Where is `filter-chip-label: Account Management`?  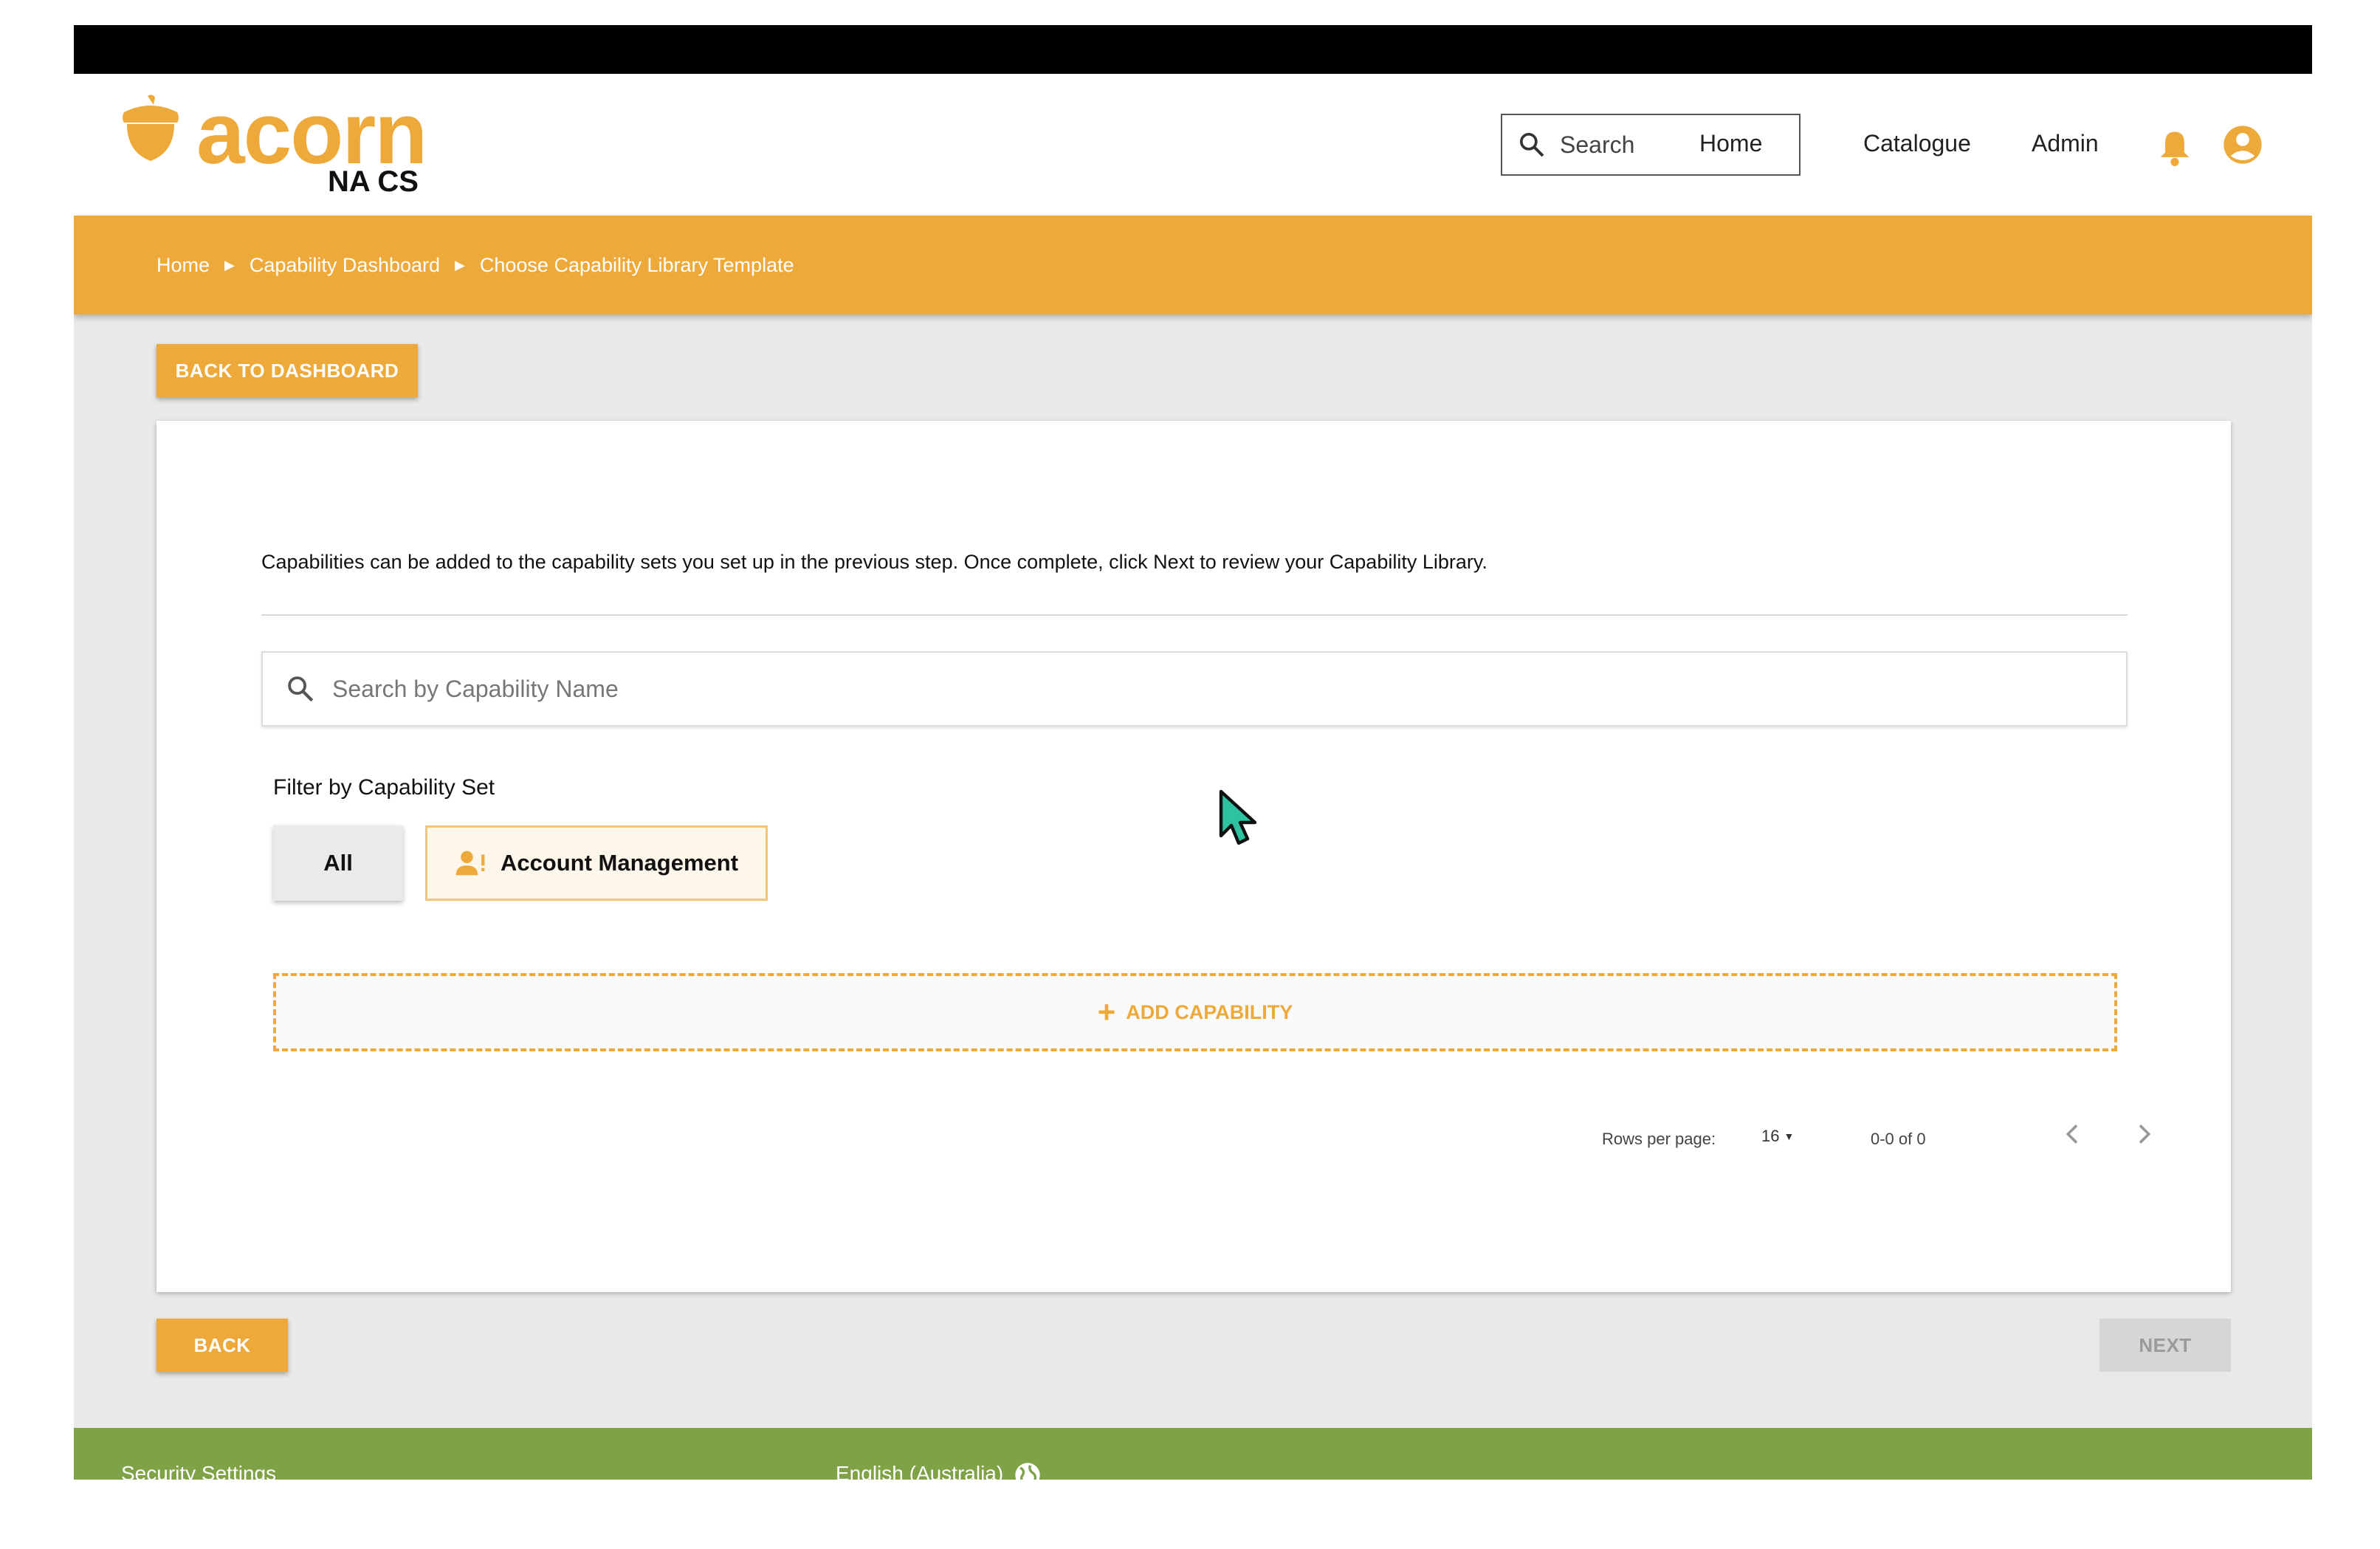 filter-chip-label: Account Management is located at coordinates (620, 863).